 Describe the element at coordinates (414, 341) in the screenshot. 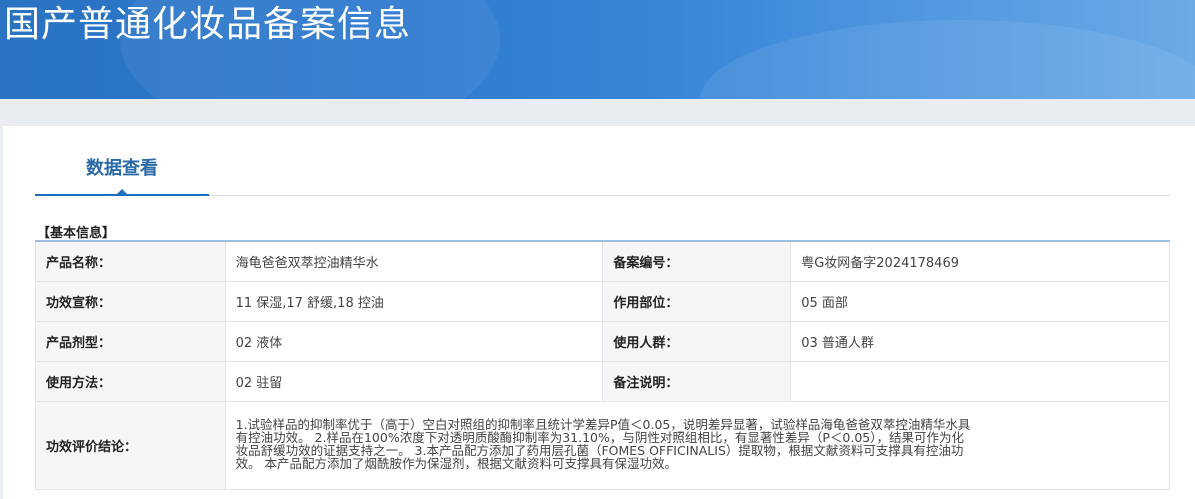

I see `value-dosage-form: 02 液体` at that location.